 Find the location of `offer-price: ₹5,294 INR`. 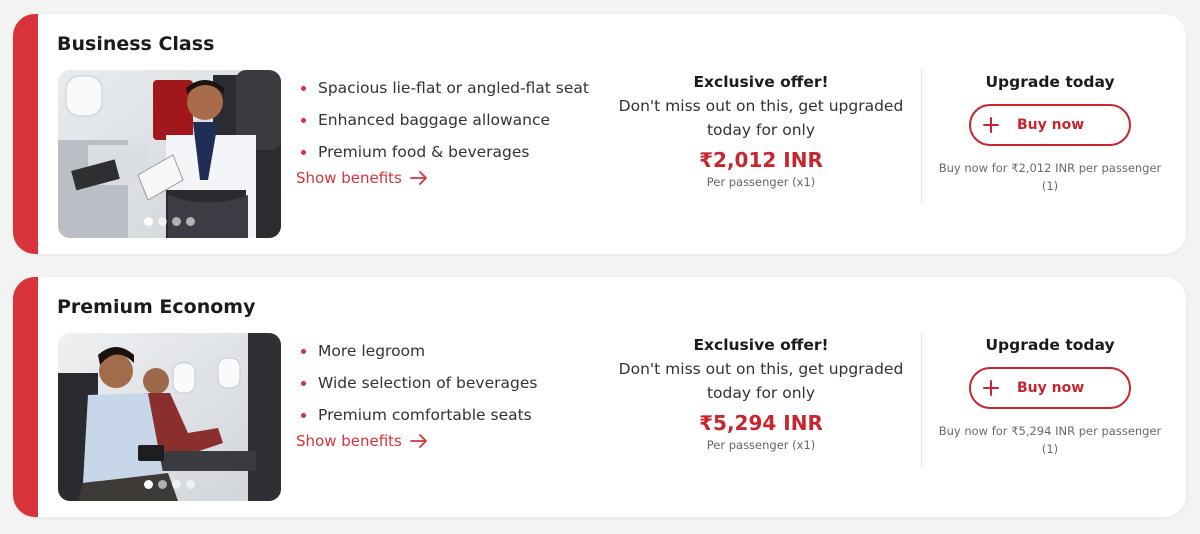

offer-price: ₹5,294 INR is located at coordinates (761, 423).